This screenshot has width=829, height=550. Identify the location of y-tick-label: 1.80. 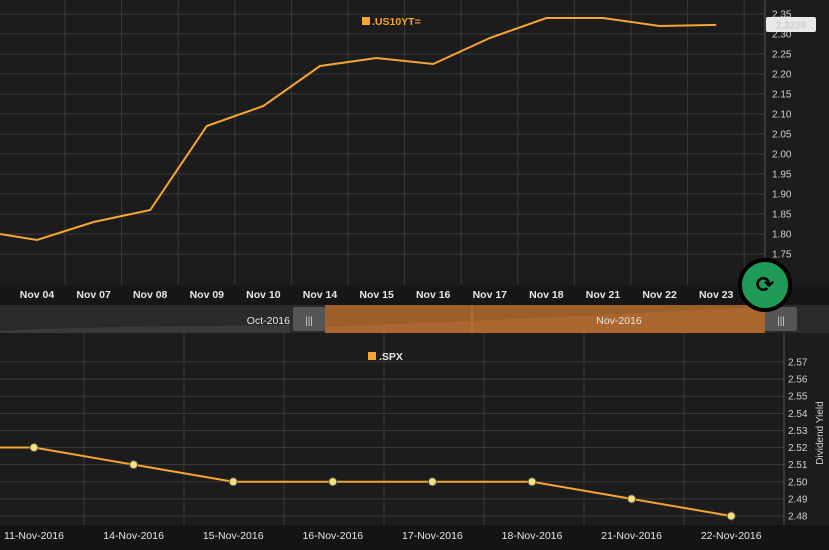
(782, 235).